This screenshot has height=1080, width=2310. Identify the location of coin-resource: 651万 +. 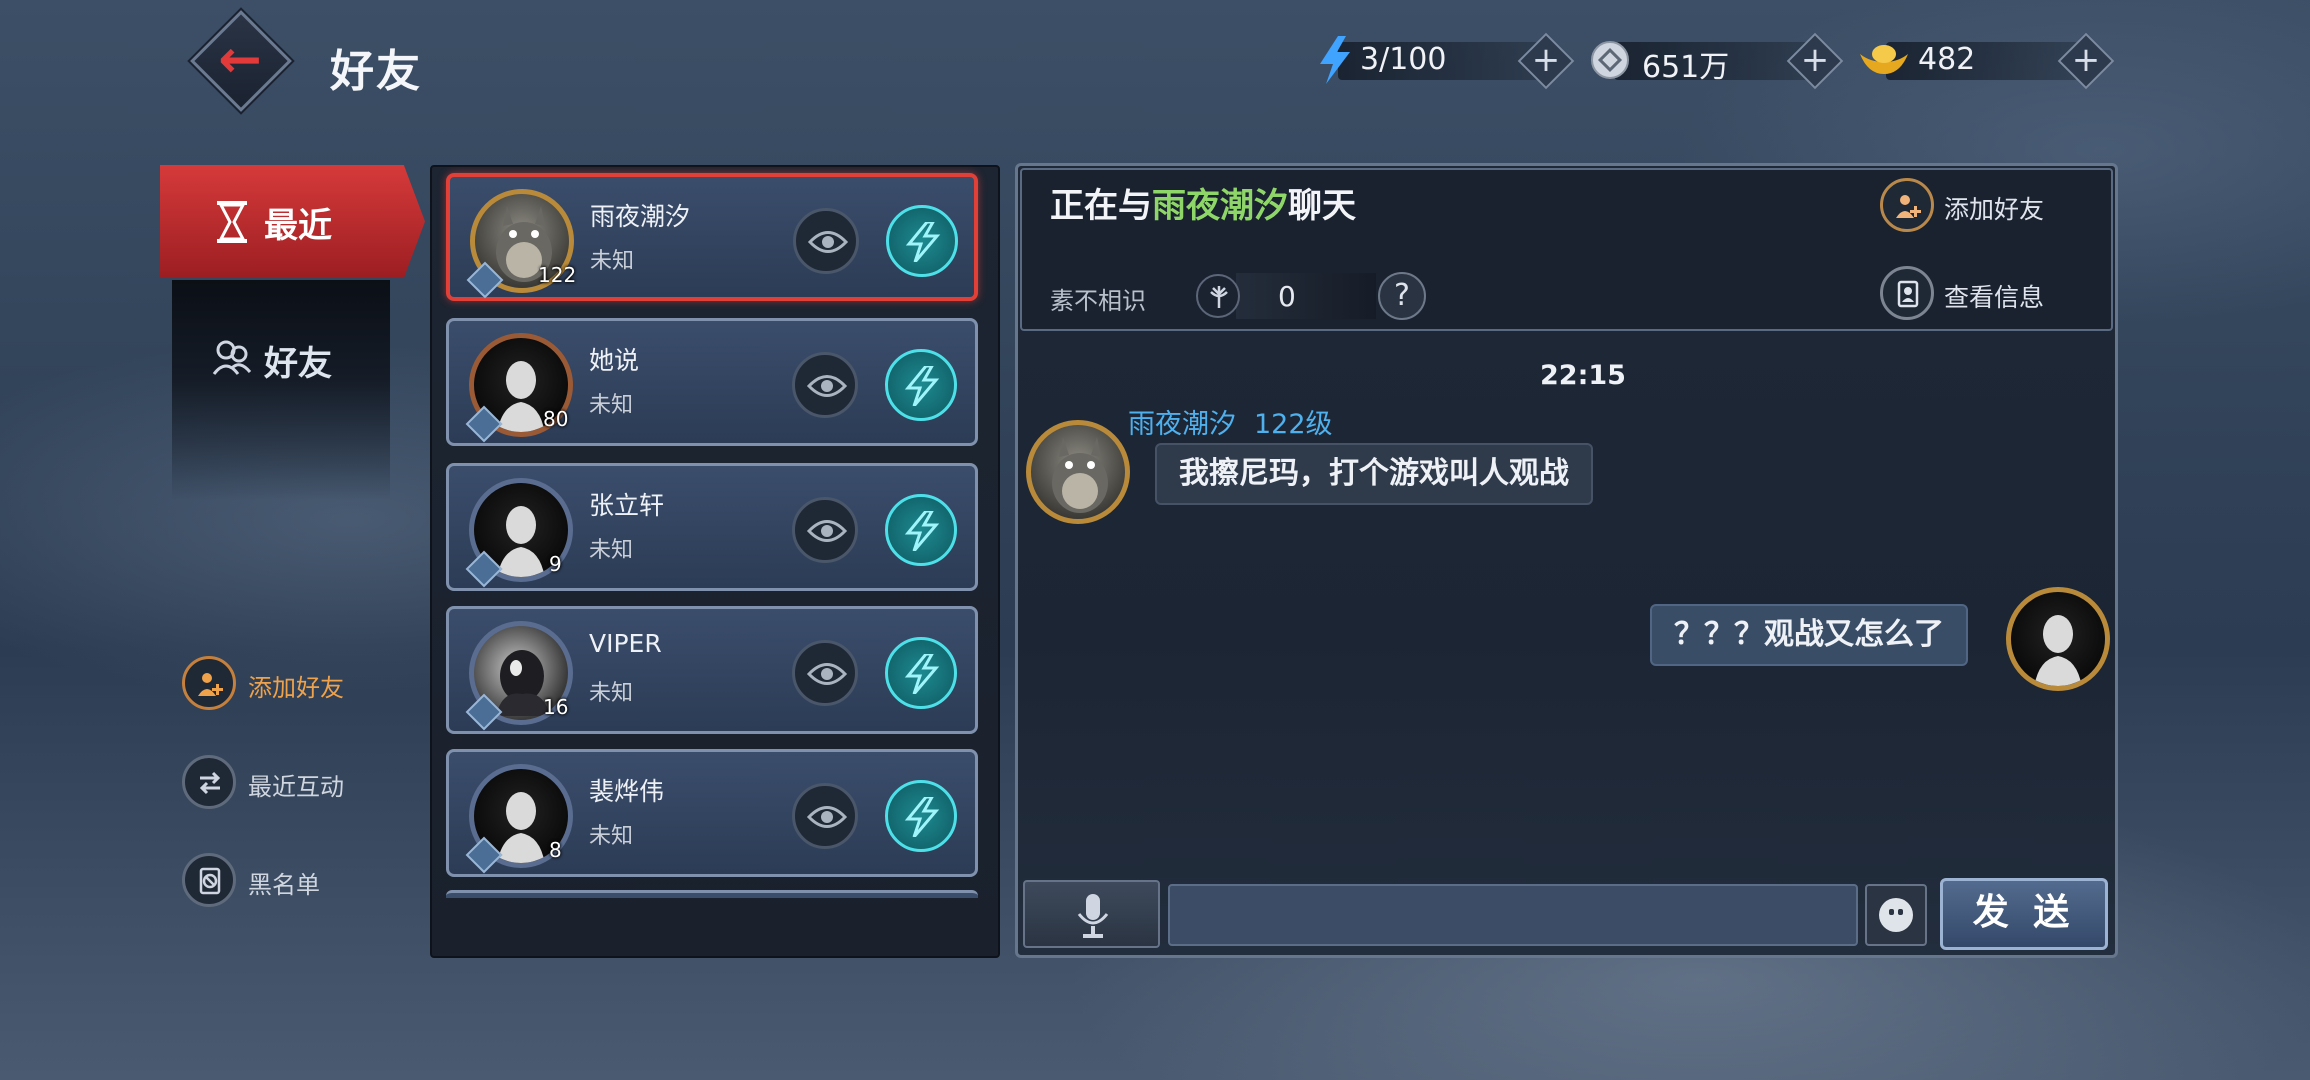
(1717, 61).